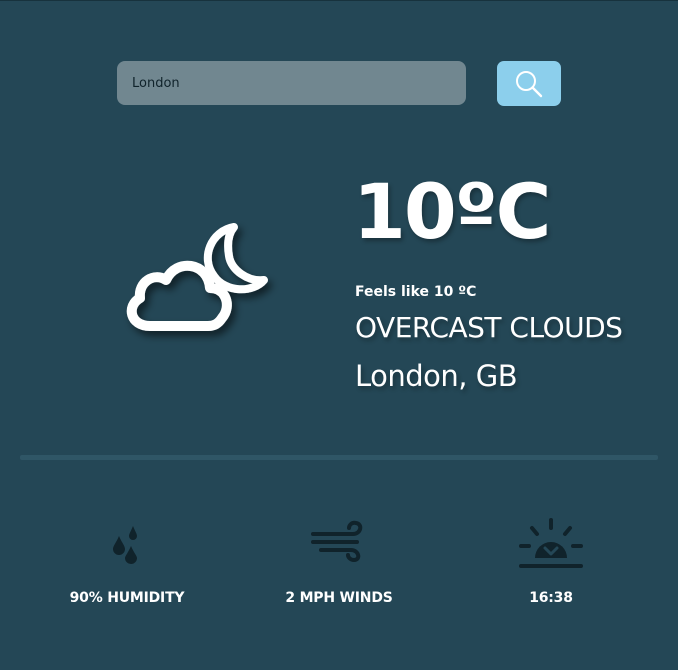  What do you see at coordinates (339, 598) in the screenshot?
I see `wind-label: 2 MPH WINDS` at bounding box center [339, 598].